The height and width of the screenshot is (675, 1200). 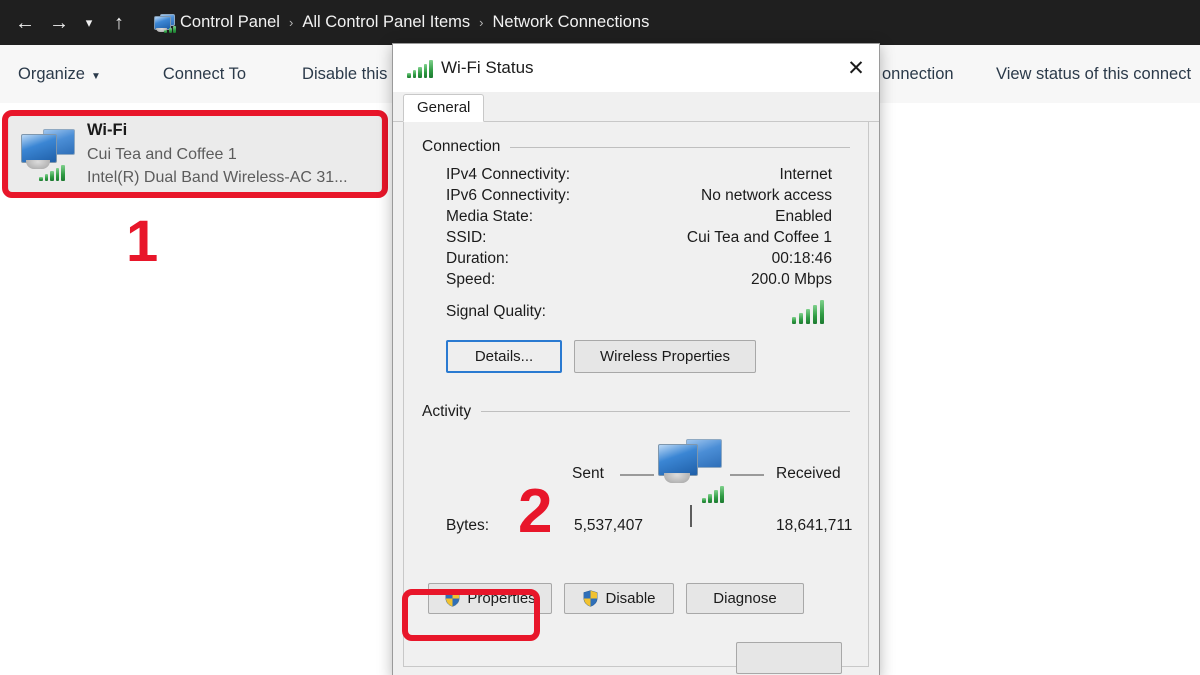 What do you see at coordinates (665, 356) in the screenshot?
I see `wireless-properties-button: Wireless Properties` at bounding box center [665, 356].